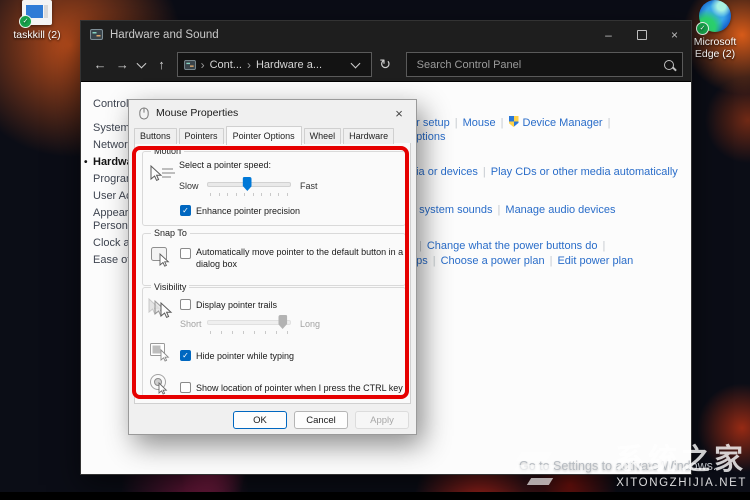  I want to click on watermark-logo-icon, so click(539, 469).